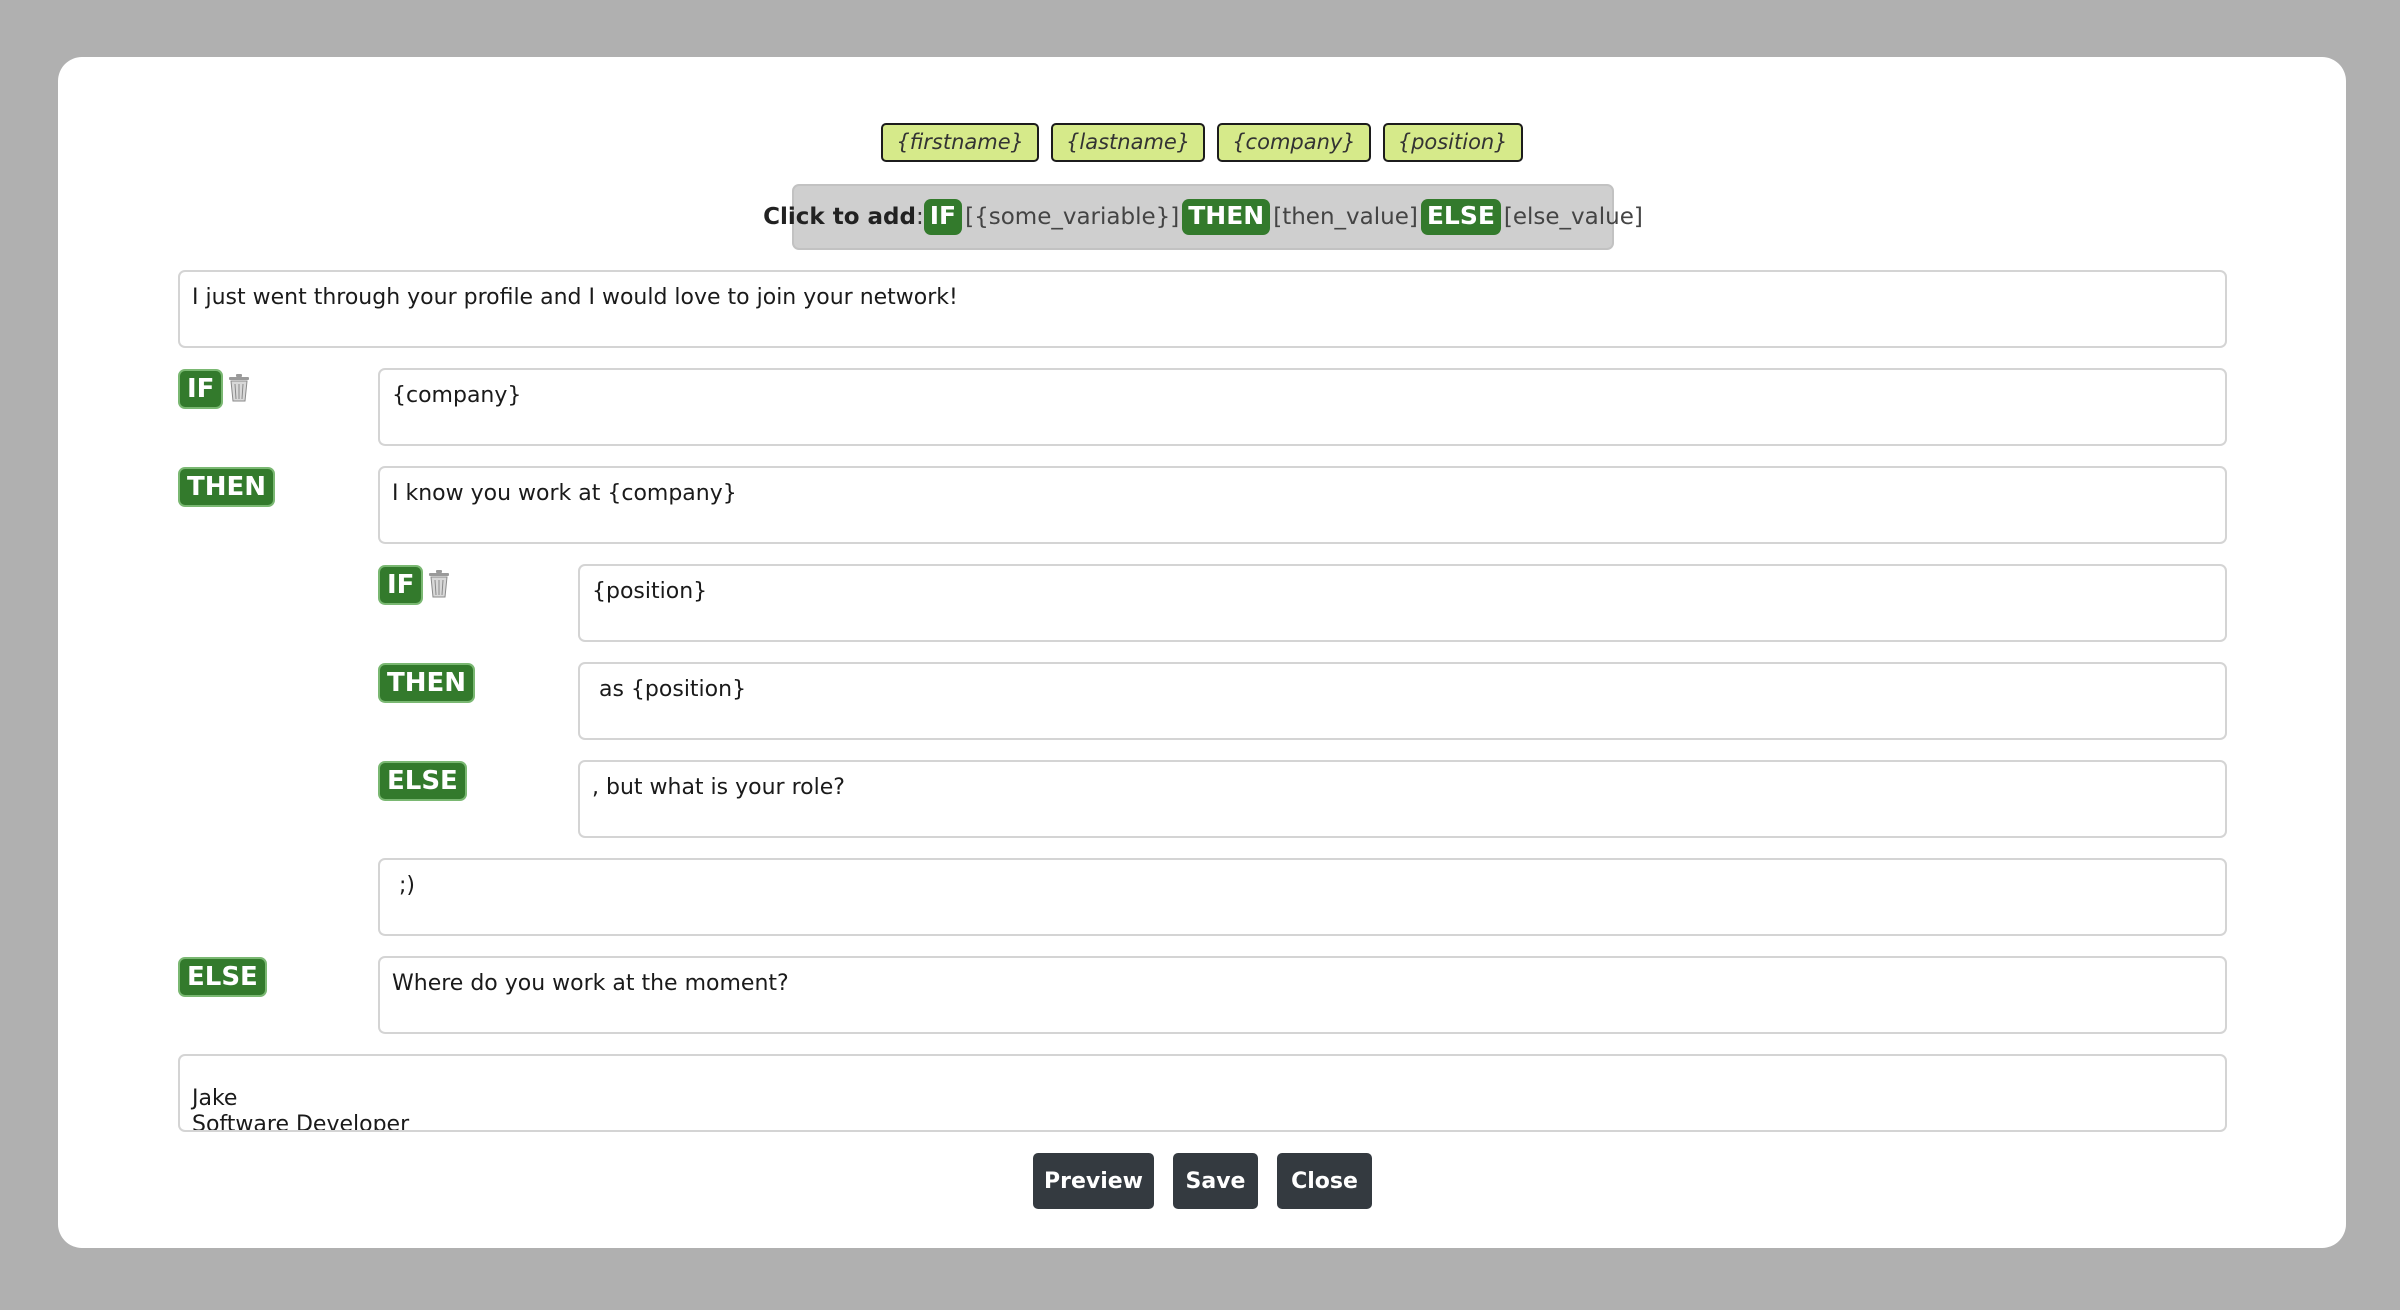 The height and width of the screenshot is (1310, 2400). Describe the element at coordinates (1573, 217) in the screenshot. I see `else-placeholder: [else_value]` at that location.